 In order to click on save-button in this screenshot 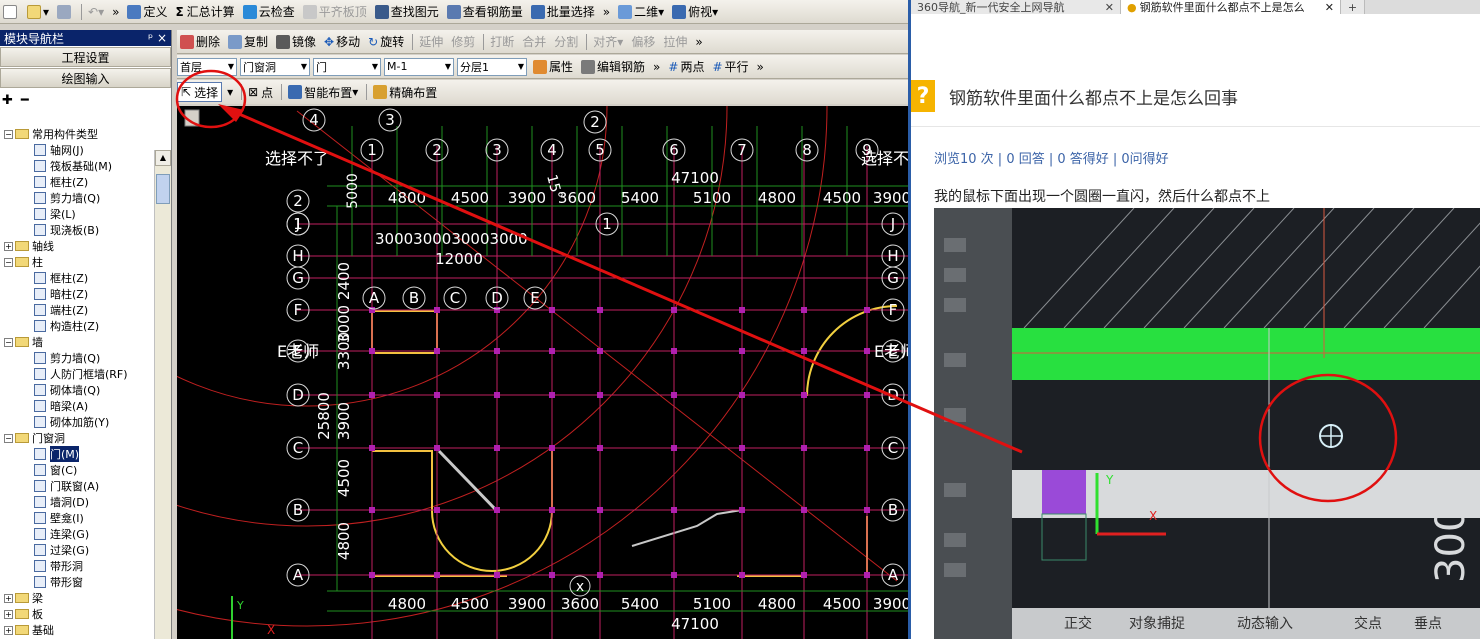, I will do `click(65, 12)`.